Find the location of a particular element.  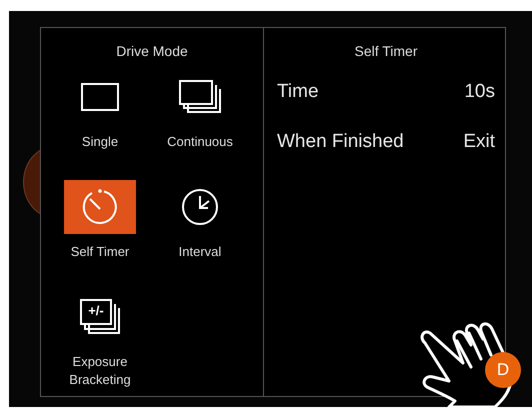

drive-mode-option: Single is located at coordinates (100, 123).